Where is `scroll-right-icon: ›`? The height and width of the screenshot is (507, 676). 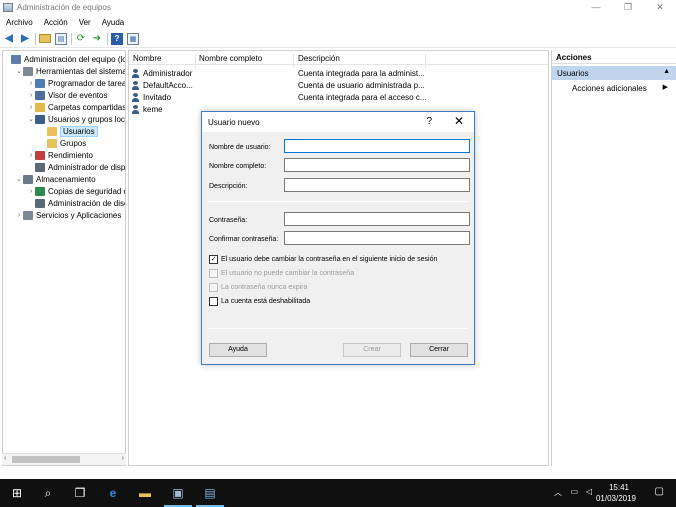 scroll-right-icon: › is located at coordinates (123, 458).